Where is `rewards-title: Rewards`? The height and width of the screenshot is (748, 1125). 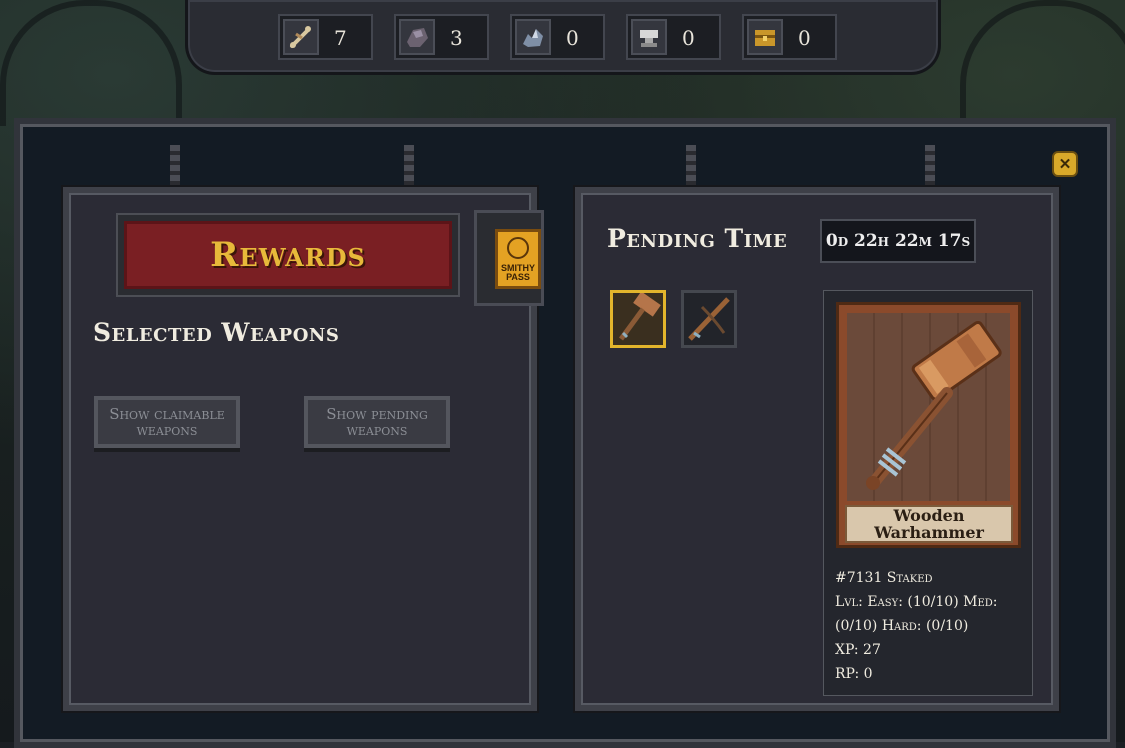
rewards-title: Rewards is located at coordinates (288, 255).